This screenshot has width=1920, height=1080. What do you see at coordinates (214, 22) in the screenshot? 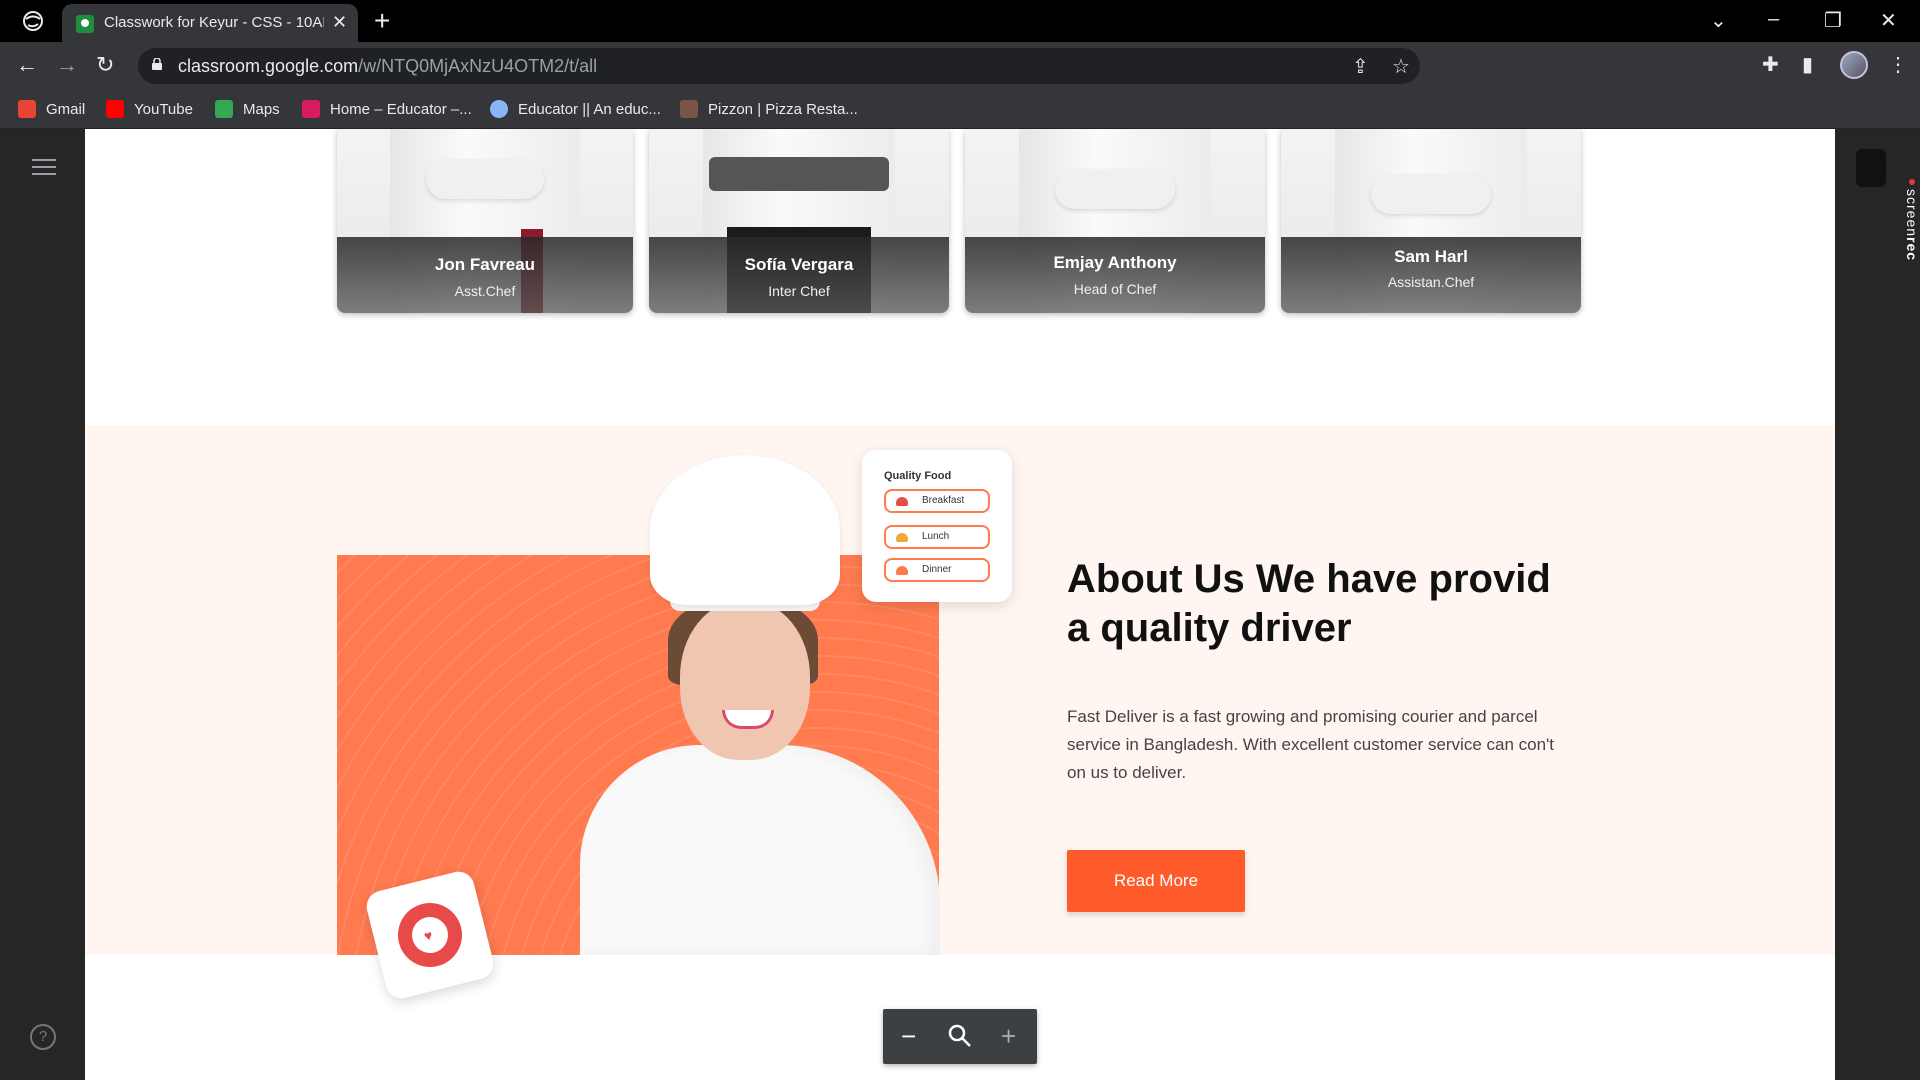
I see `tab-title: Classwork for Keyur - CSS - 10AM` at bounding box center [214, 22].